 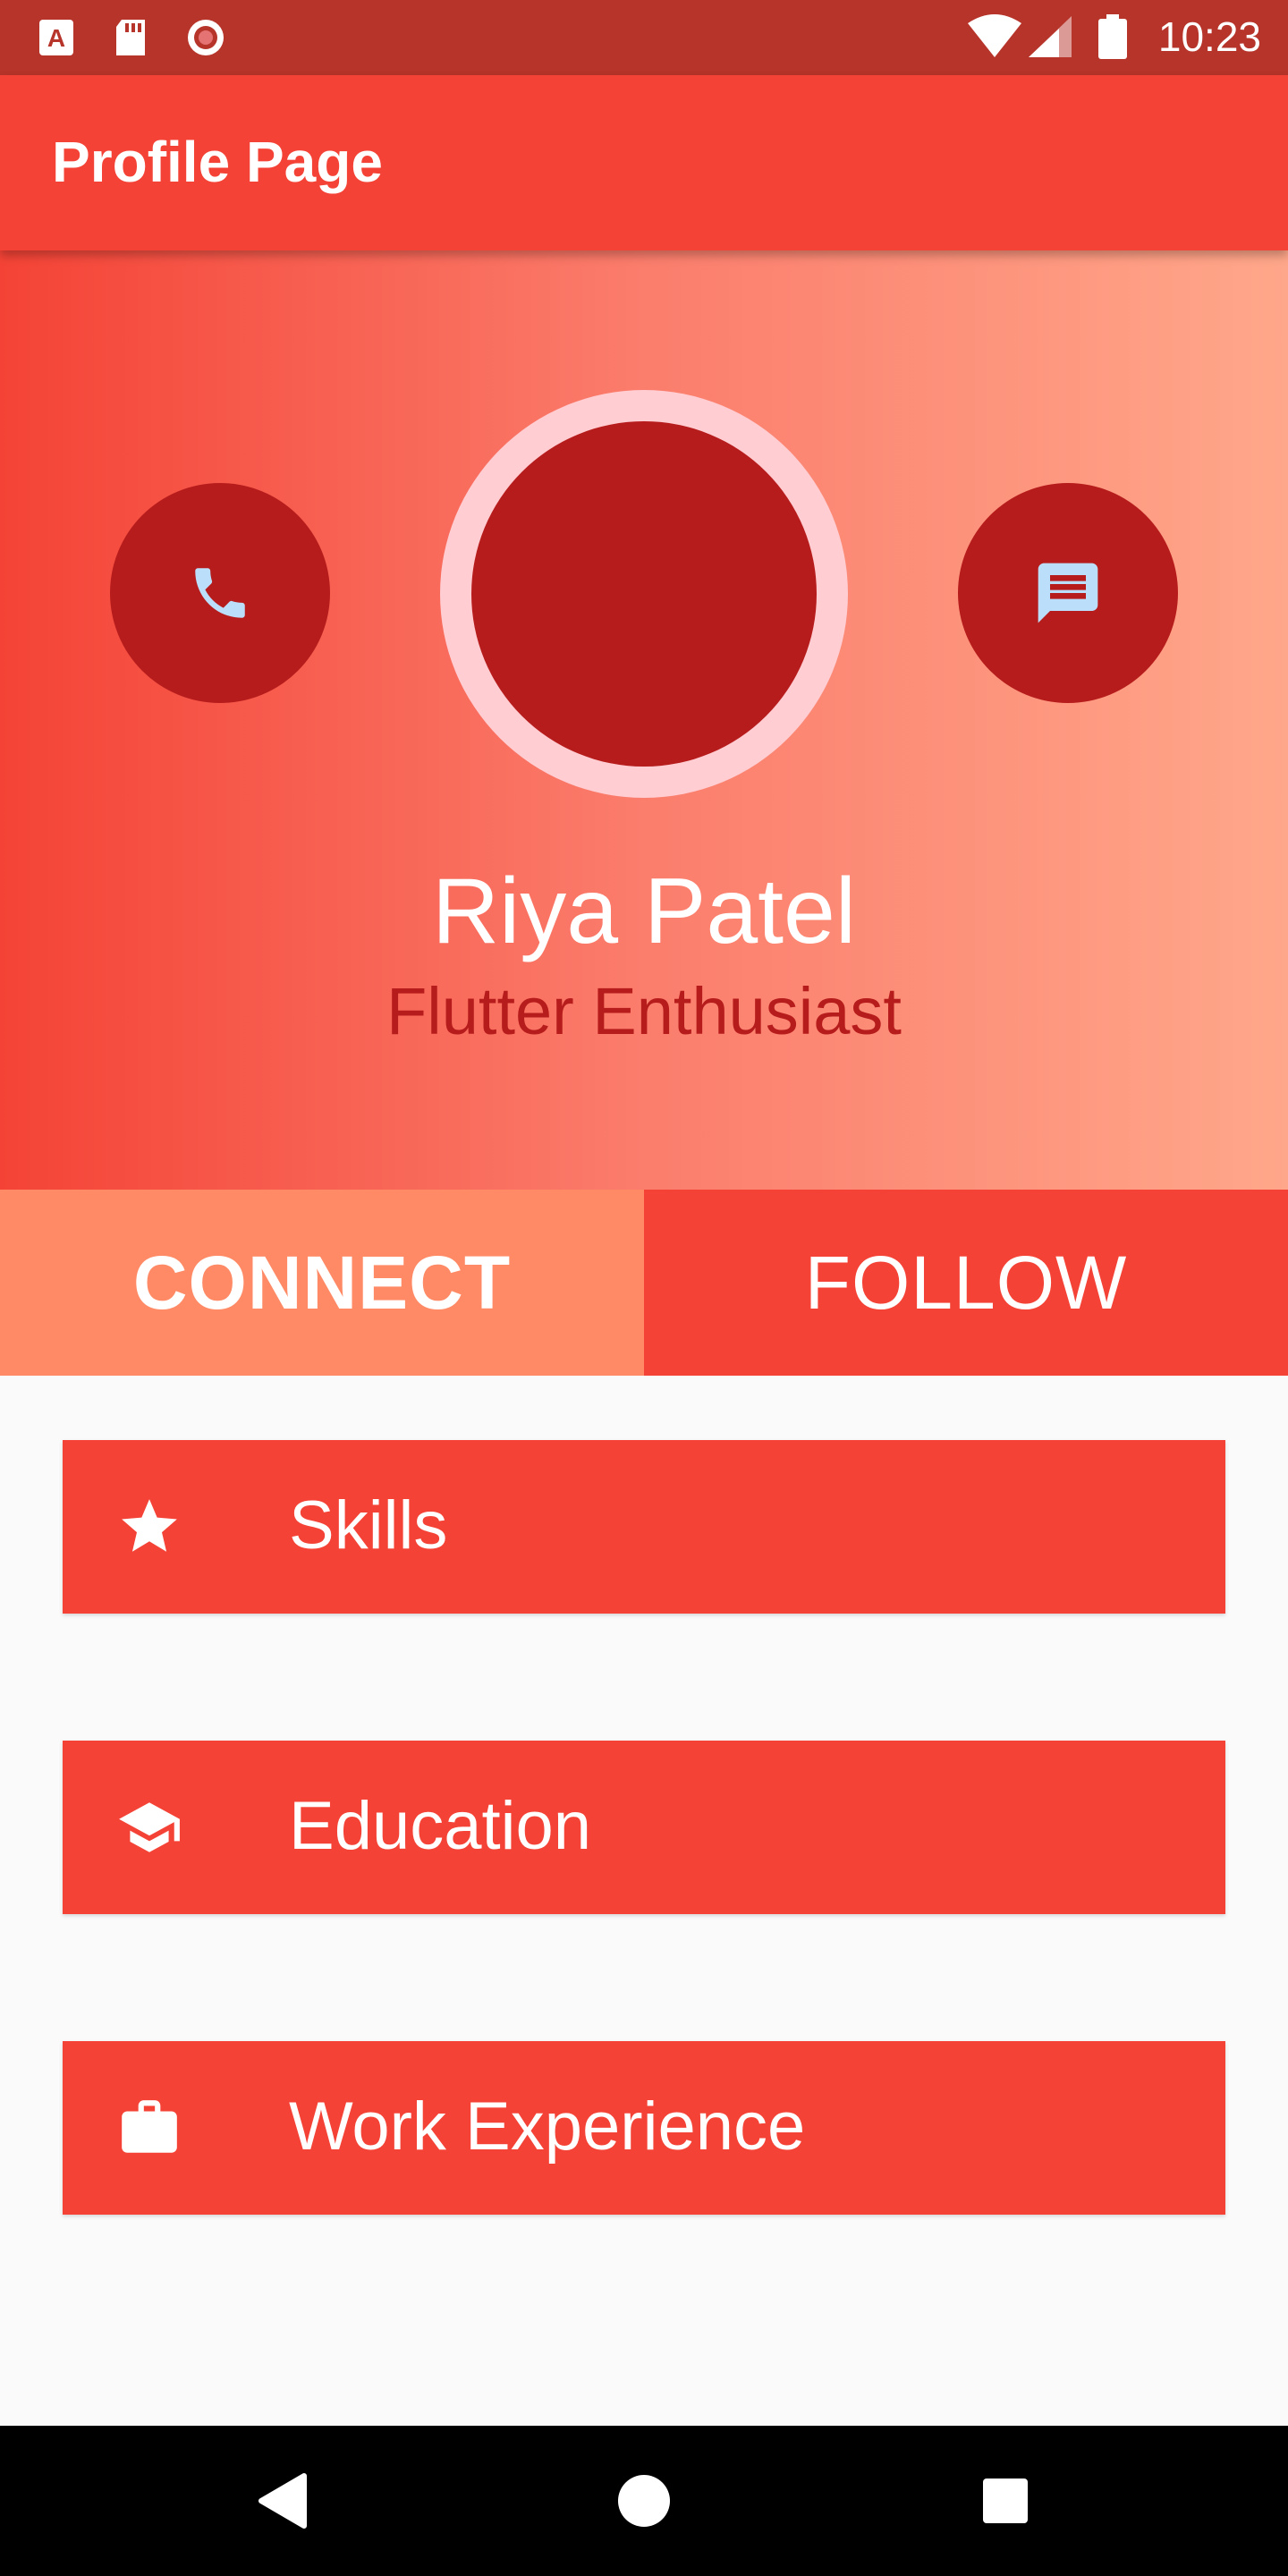 I want to click on call-button, so click(x=220, y=593).